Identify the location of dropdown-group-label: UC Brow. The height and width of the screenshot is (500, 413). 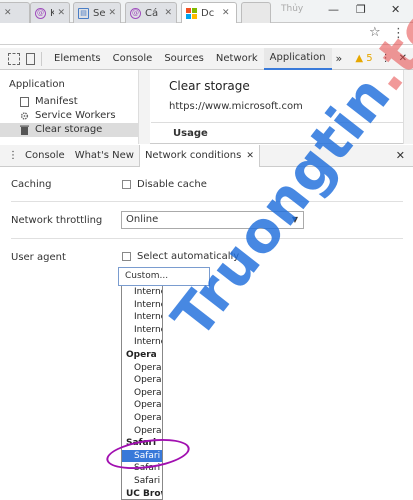
(144, 493).